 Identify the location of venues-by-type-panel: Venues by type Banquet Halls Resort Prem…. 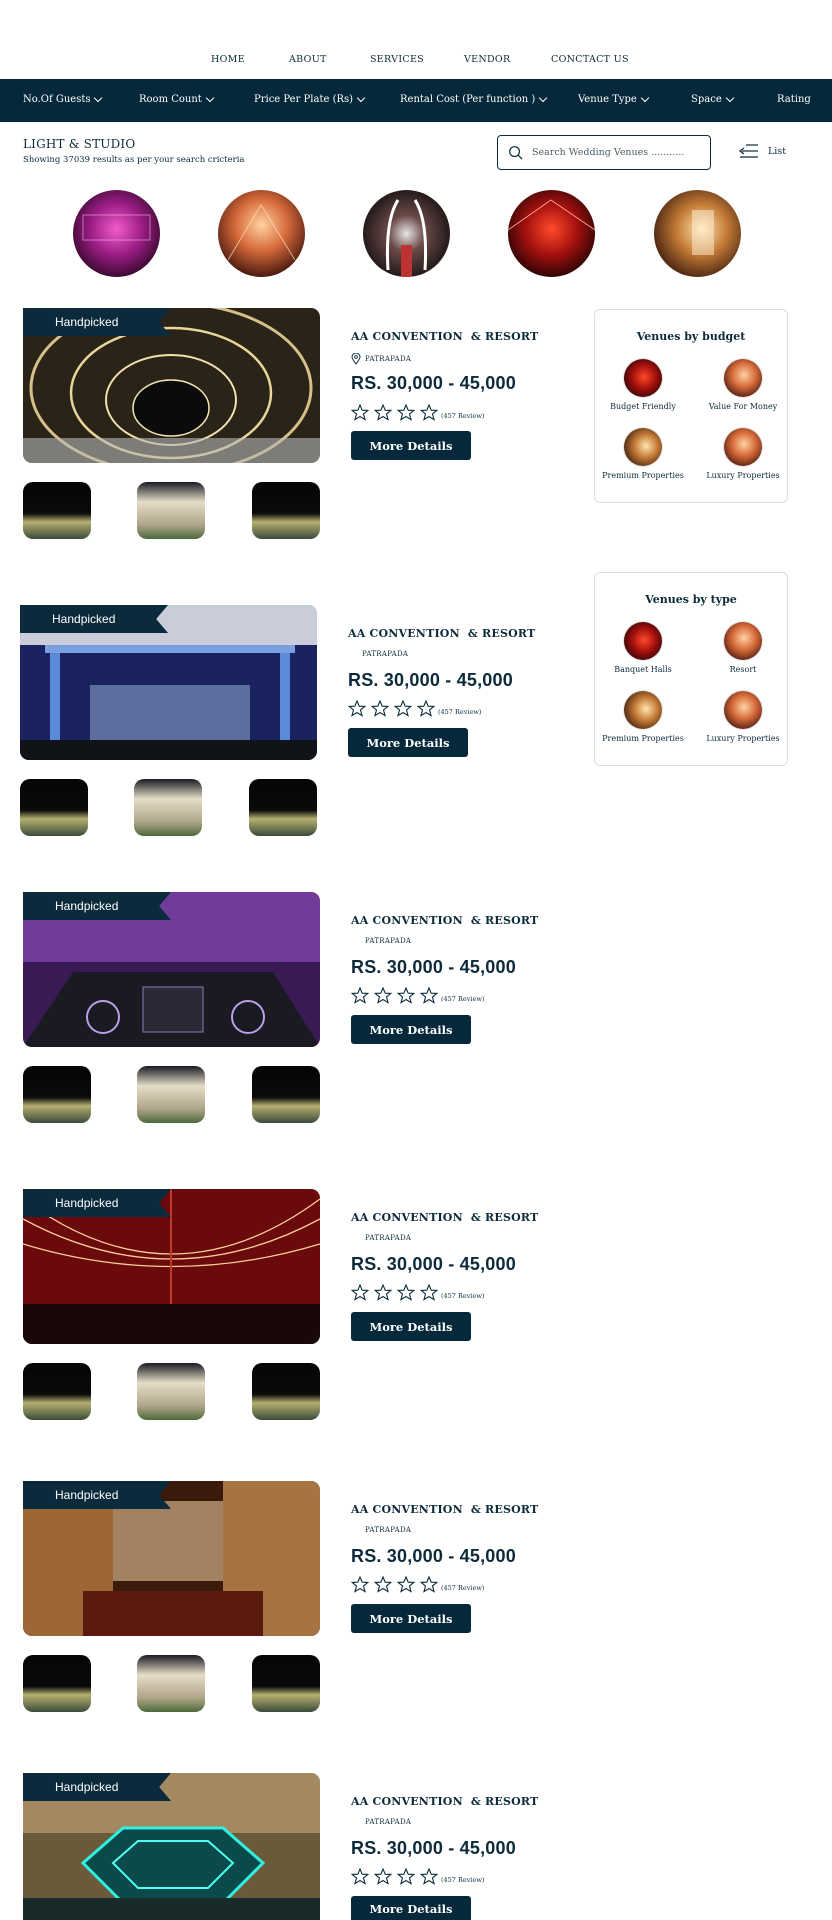
(691, 669).